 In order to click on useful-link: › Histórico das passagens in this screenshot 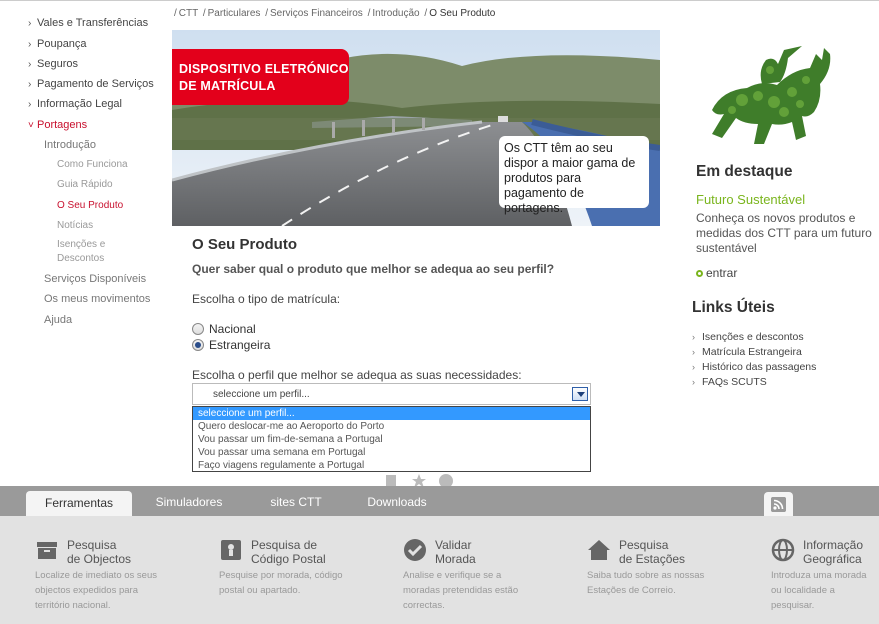, I will do `click(754, 367)`.